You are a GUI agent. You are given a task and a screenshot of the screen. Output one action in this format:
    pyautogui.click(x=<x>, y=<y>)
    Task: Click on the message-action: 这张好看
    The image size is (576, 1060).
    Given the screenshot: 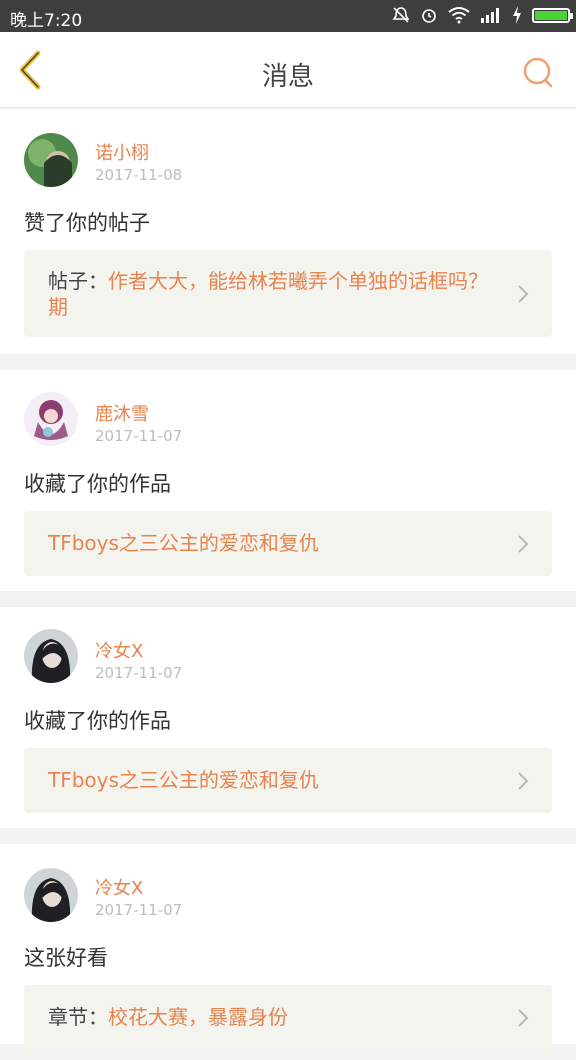 What is the action you would take?
    pyautogui.click(x=66, y=958)
    